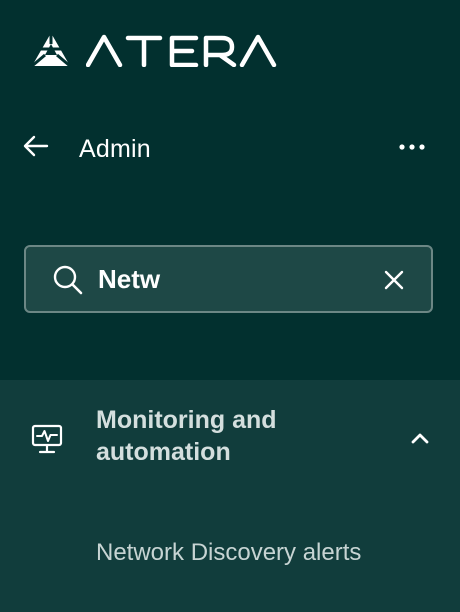 Image resolution: width=460 pixels, height=612 pixels. I want to click on monitor-pulse-icon, so click(47, 439).